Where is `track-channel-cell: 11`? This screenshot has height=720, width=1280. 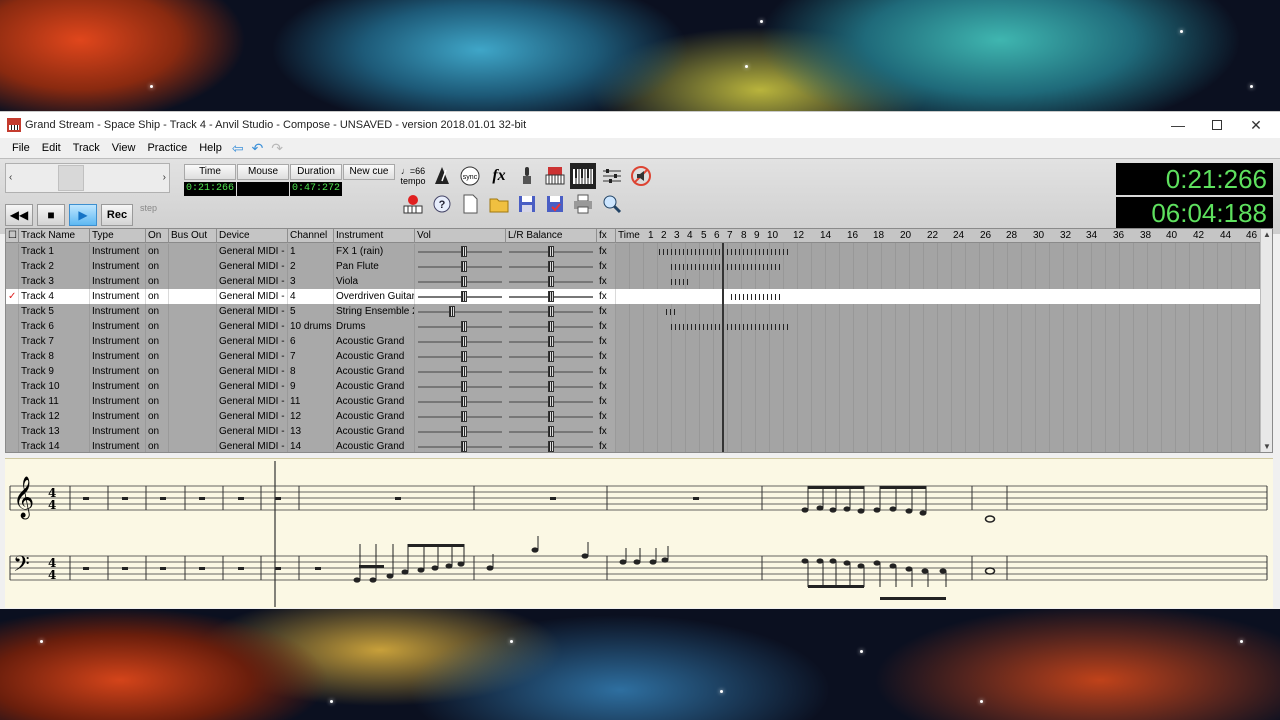 track-channel-cell: 11 is located at coordinates (311, 401).